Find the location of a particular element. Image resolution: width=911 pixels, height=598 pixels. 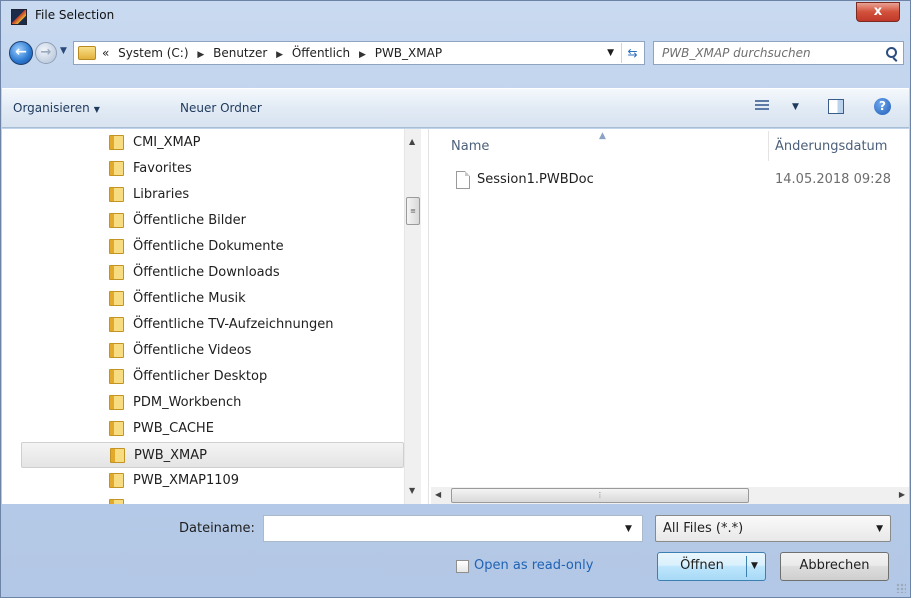

scroll-thumb: ≡ is located at coordinates (413, 211).